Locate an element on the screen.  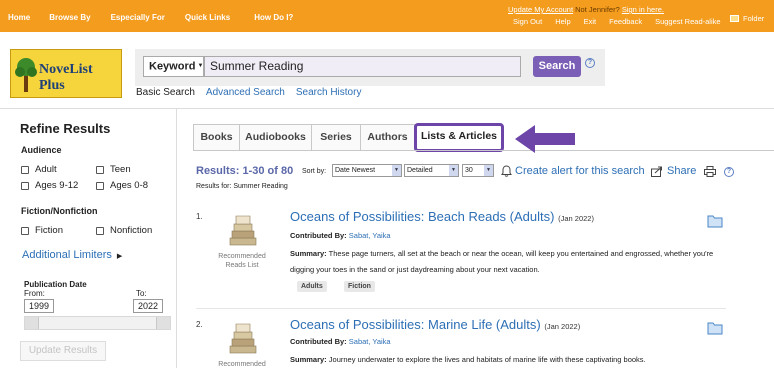
folder-link: Folder is located at coordinates (747, 18).